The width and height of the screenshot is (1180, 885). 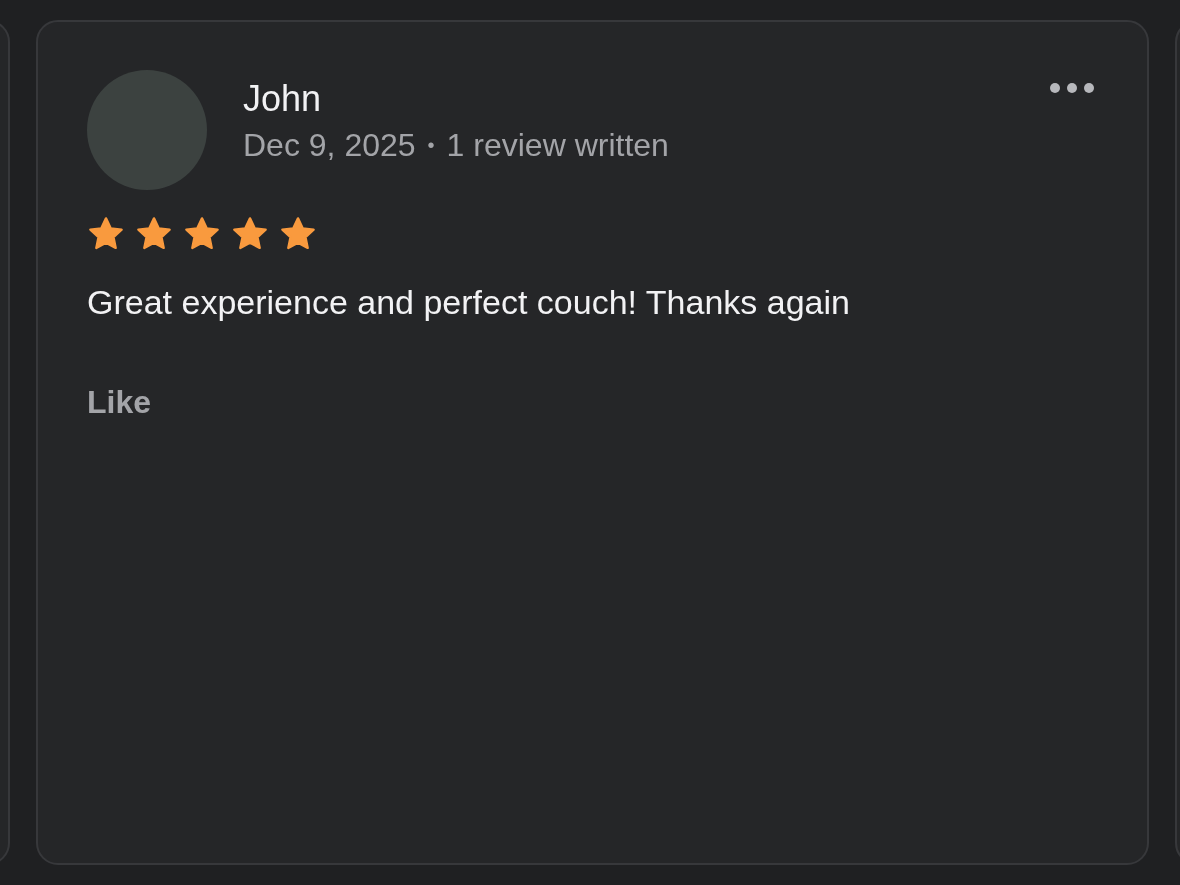 What do you see at coordinates (557, 145) in the screenshot?
I see `review-count: 1 review written` at bounding box center [557, 145].